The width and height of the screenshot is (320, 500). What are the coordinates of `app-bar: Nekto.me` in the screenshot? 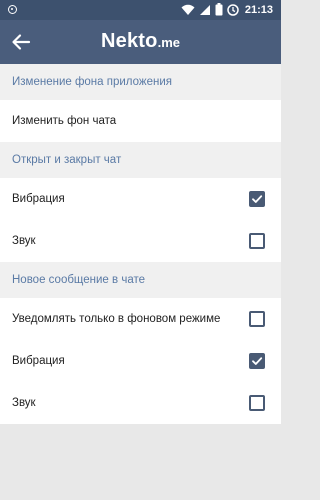 It's located at (140, 42).